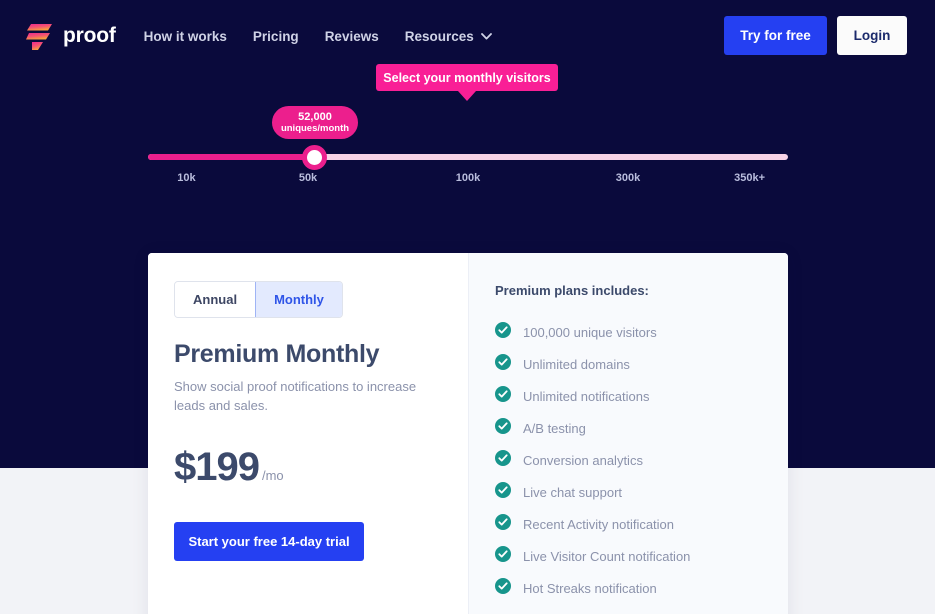 This screenshot has height=614, width=935. I want to click on toggle-option-monthly: Monthly, so click(298, 299).